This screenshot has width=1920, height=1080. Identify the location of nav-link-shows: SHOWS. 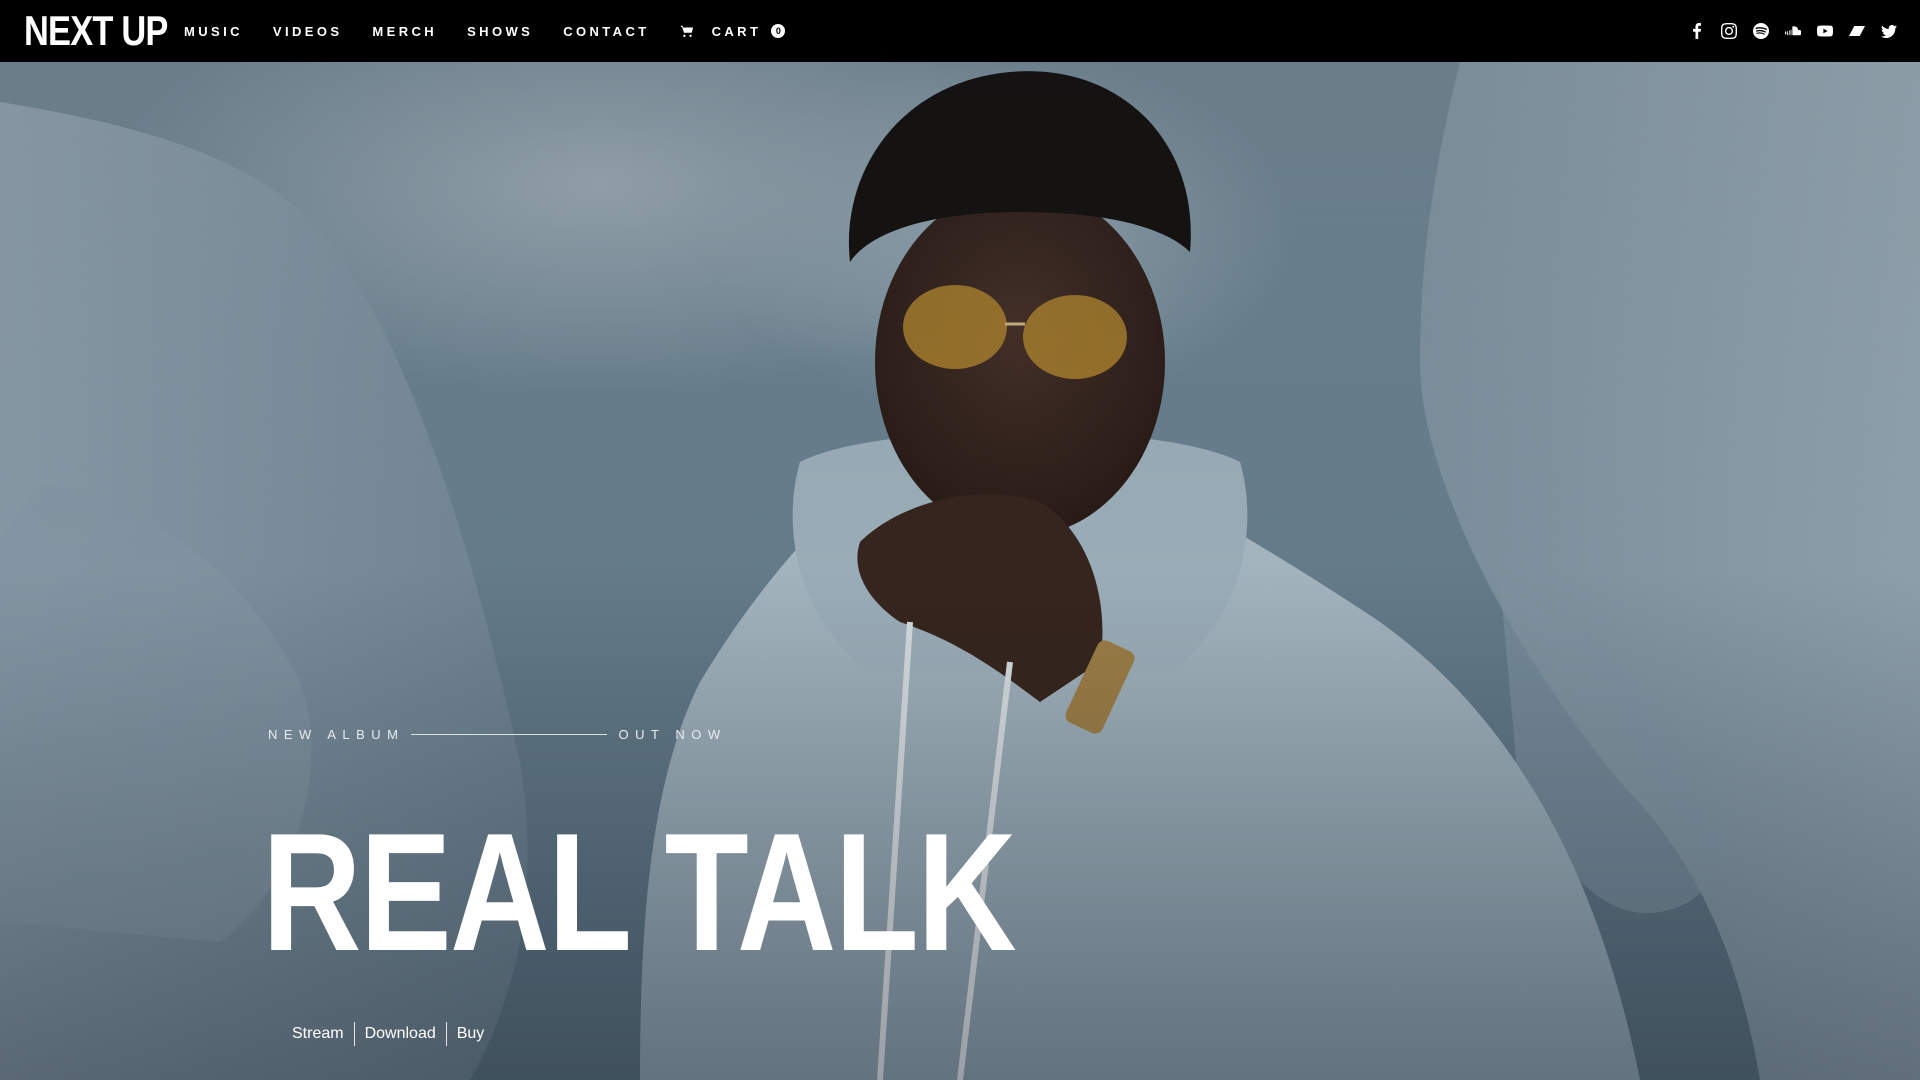
(500, 31).